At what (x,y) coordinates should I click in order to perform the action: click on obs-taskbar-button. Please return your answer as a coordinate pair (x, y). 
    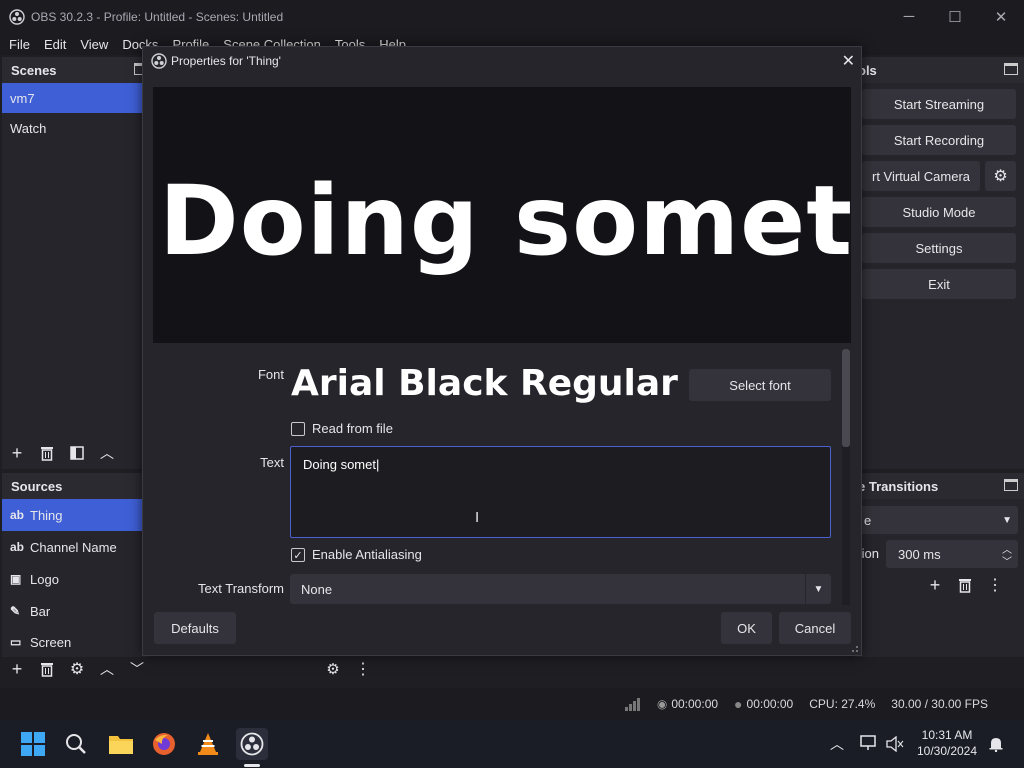
    Looking at the image, I should click on (252, 744).